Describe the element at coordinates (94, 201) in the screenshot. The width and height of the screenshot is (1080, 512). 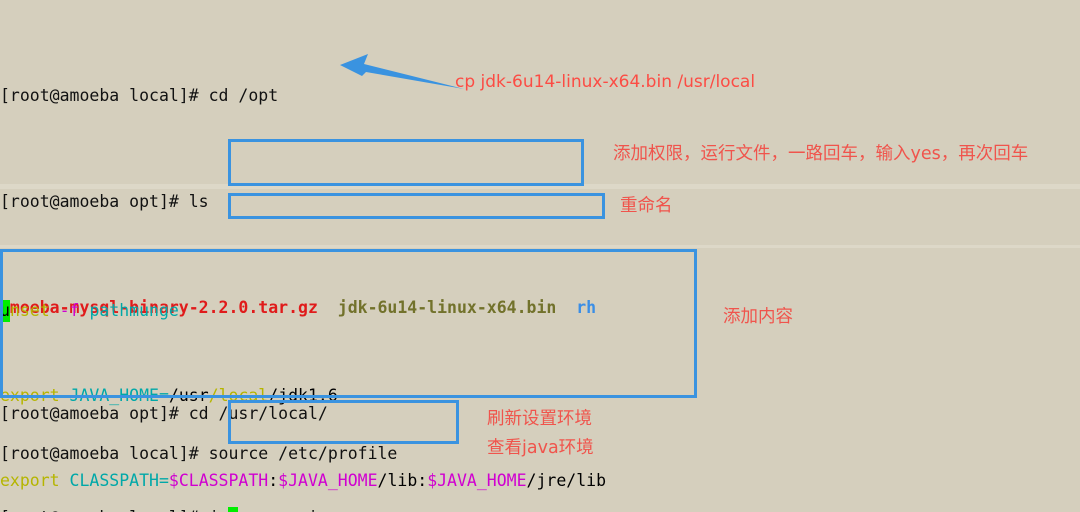
I see `shell-prompt: [root@amoeba opt]#` at that location.